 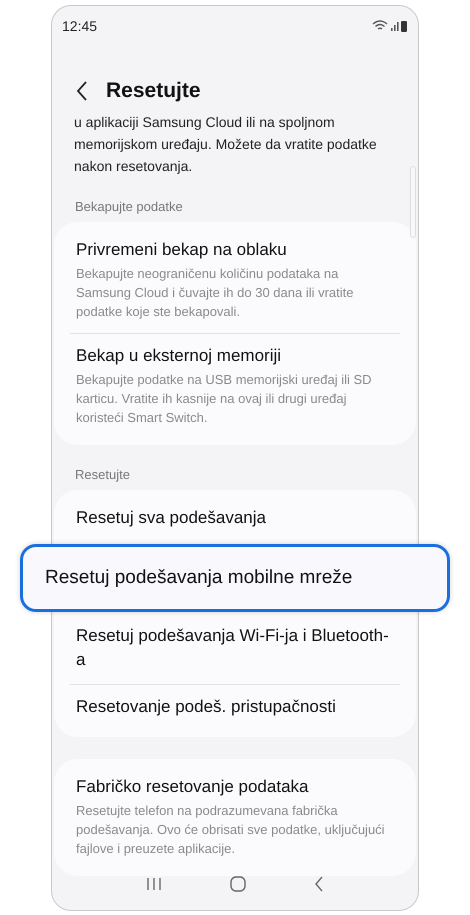 What do you see at coordinates (235, 648) in the screenshot?
I see `setting-title: Resetuj podešavanja Wi-Fi-ja i Bluetooth-a` at bounding box center [235, 648].